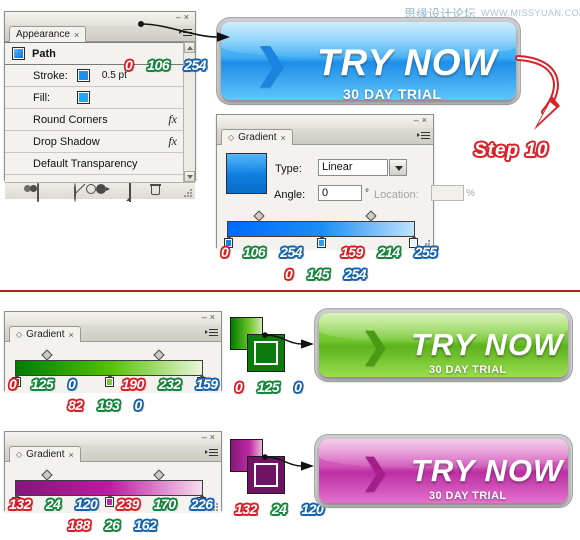 This screenshot has height=540, width=580. I want to click on fx-icon-round-corners: fx, so click(172, 119).